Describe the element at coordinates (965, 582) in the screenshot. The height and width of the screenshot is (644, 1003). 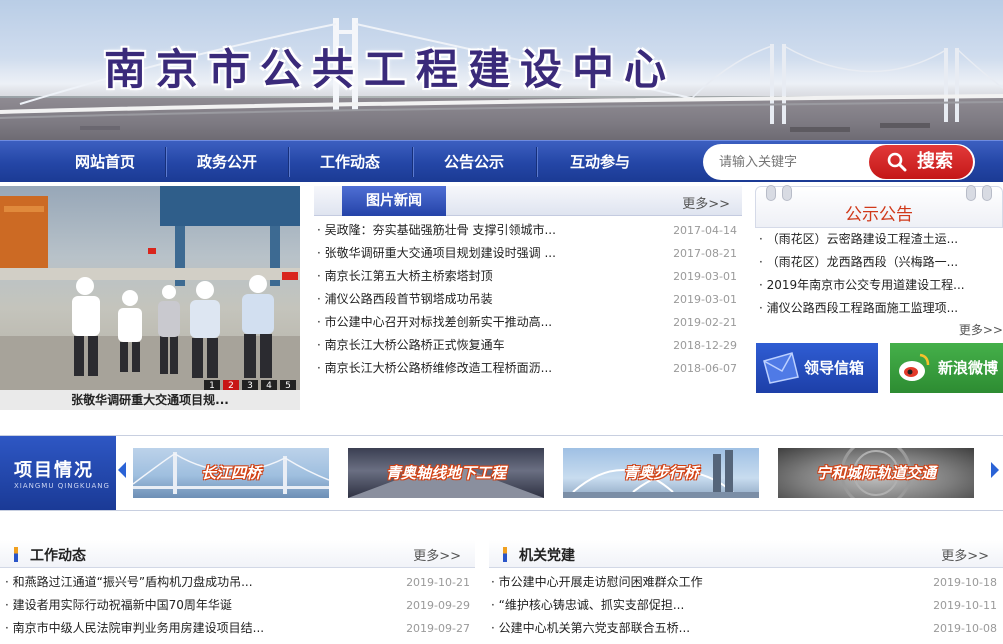
I see `news-date: 2019-10-18` at that location.